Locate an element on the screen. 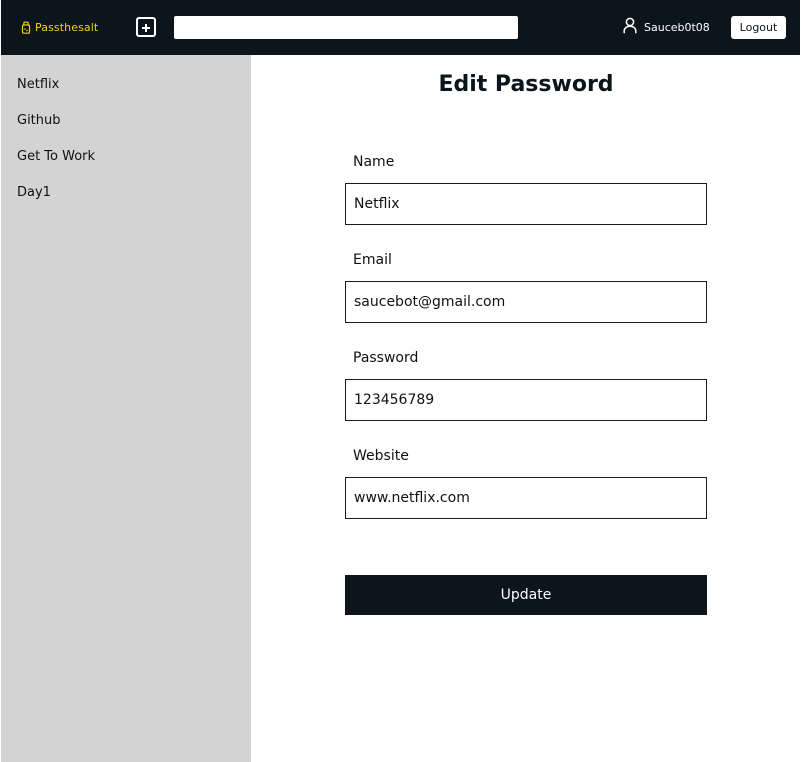  top-navbar: Passthesalt Sauceb0t08 Logout is located at coordinates (400, 27).